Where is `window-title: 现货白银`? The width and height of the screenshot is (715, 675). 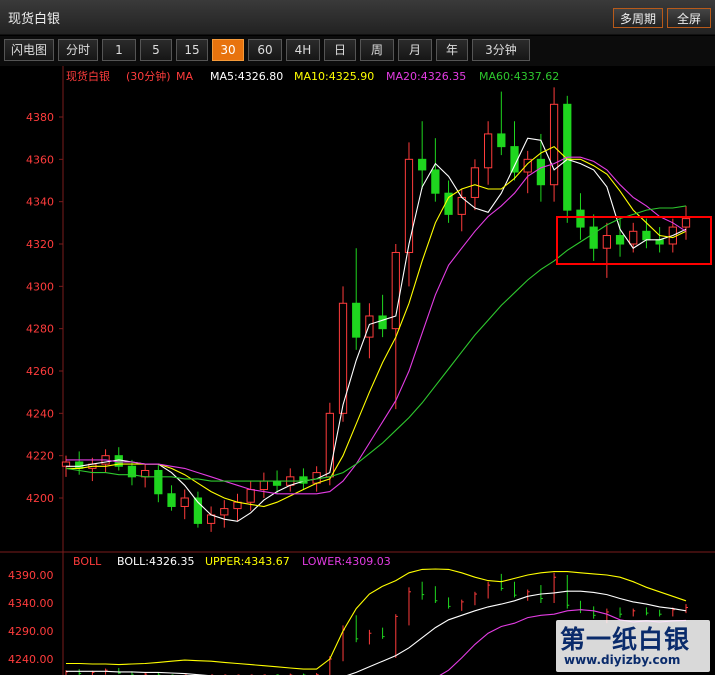 window-title: 现货白银 is located at coordinates (34, 19).